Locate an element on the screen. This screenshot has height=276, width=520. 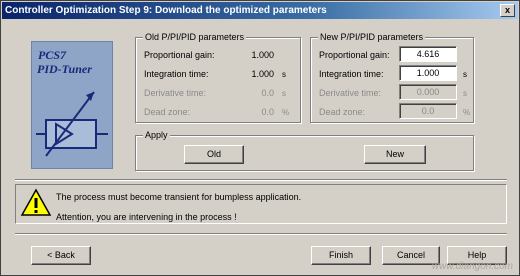
new-integration-time-input: 1.000 is located at coordinates (428, 73).